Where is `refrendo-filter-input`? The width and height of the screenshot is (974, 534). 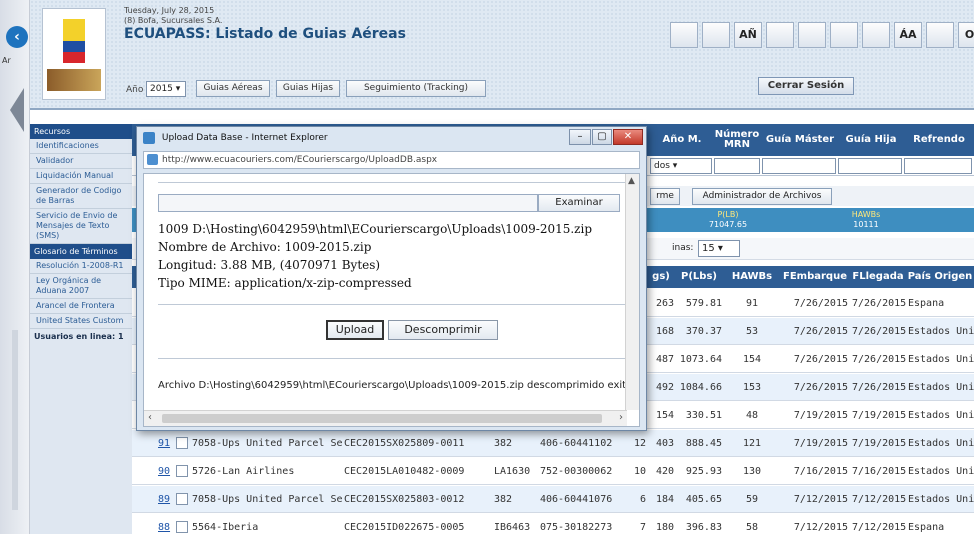
refrendo-filter-input is located at coordinates (938, 166).